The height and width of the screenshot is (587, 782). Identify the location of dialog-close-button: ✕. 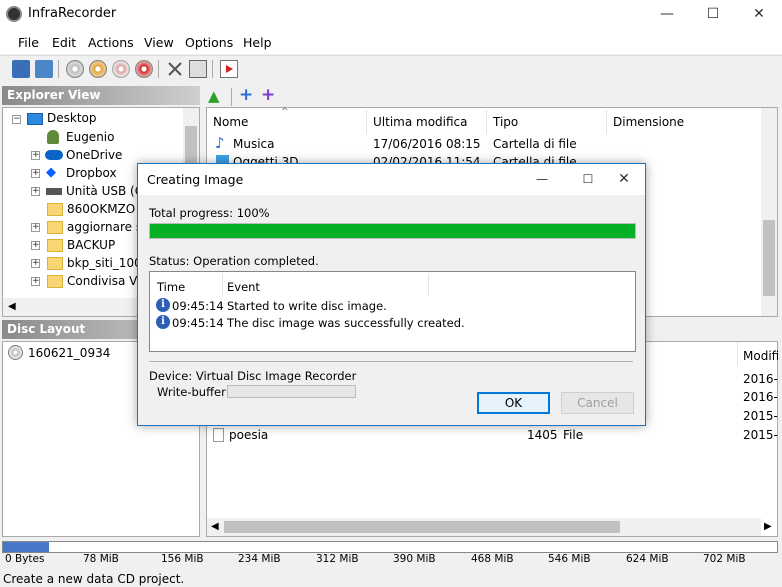
(624, 179).